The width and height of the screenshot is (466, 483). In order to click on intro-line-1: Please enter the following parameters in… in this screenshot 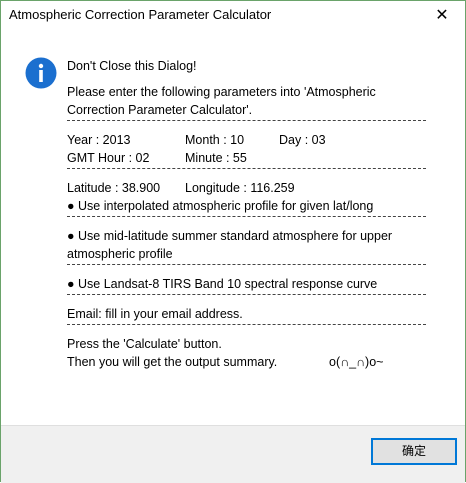, I will do `click(221, 92)`.